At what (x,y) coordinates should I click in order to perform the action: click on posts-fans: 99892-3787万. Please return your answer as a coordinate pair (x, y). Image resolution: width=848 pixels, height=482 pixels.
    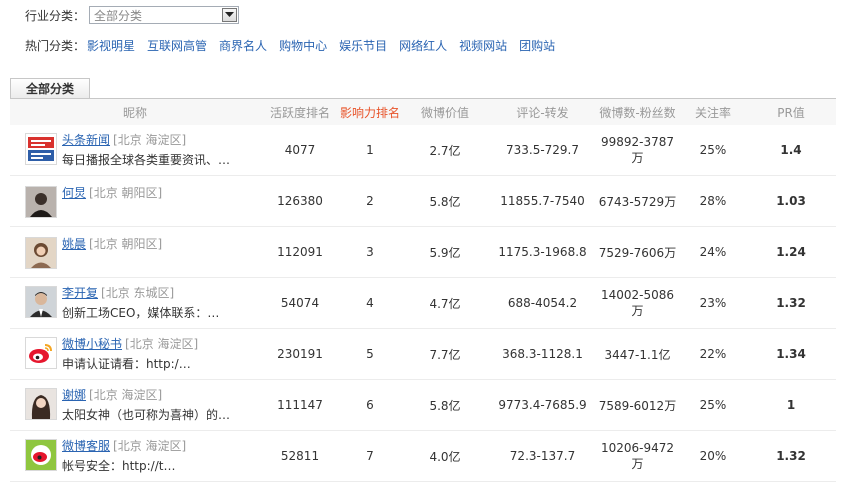
    Looking at the image, I should click on (637, 150).